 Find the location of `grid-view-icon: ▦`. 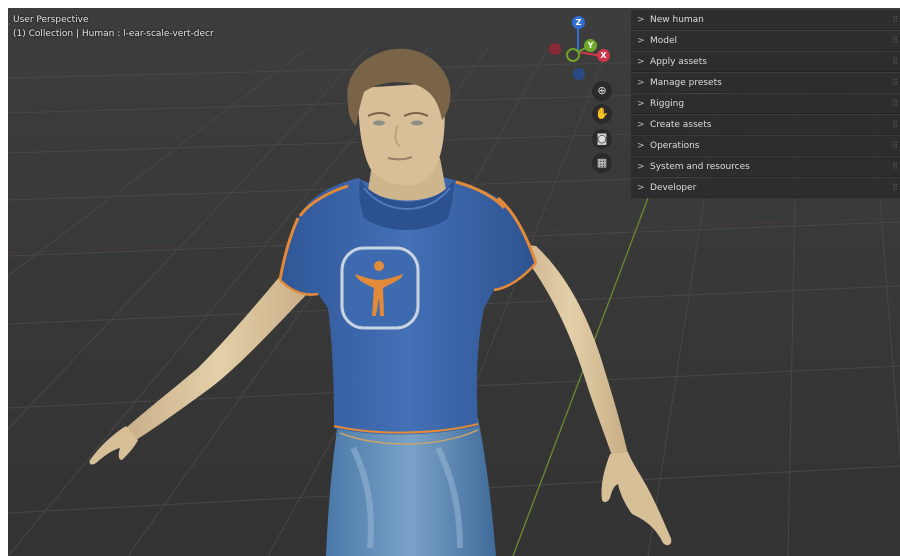

grid-view-icon: ▦ is located at coordinates (602, 163).